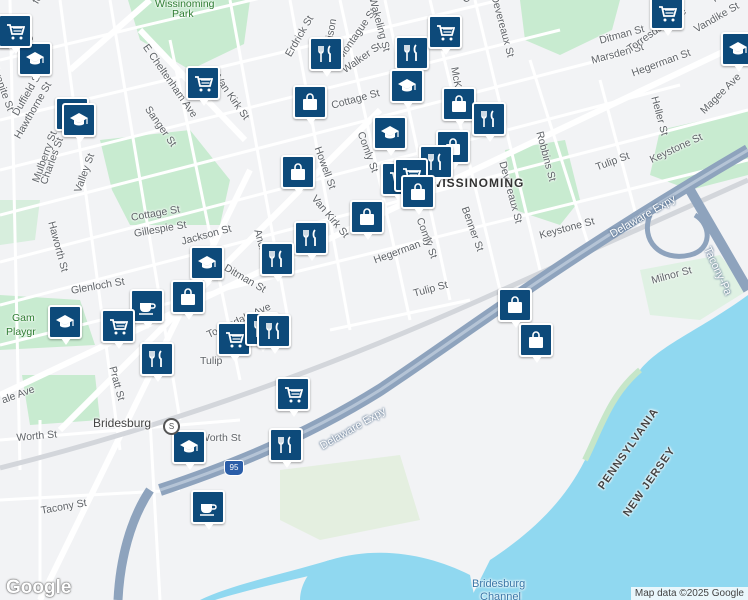 The width and height of the screenshot is (748, 600). What do you see at coordinates (39, 587) in the screenshot?
I see `google-logo: Google` at bounding box center [39, 587].